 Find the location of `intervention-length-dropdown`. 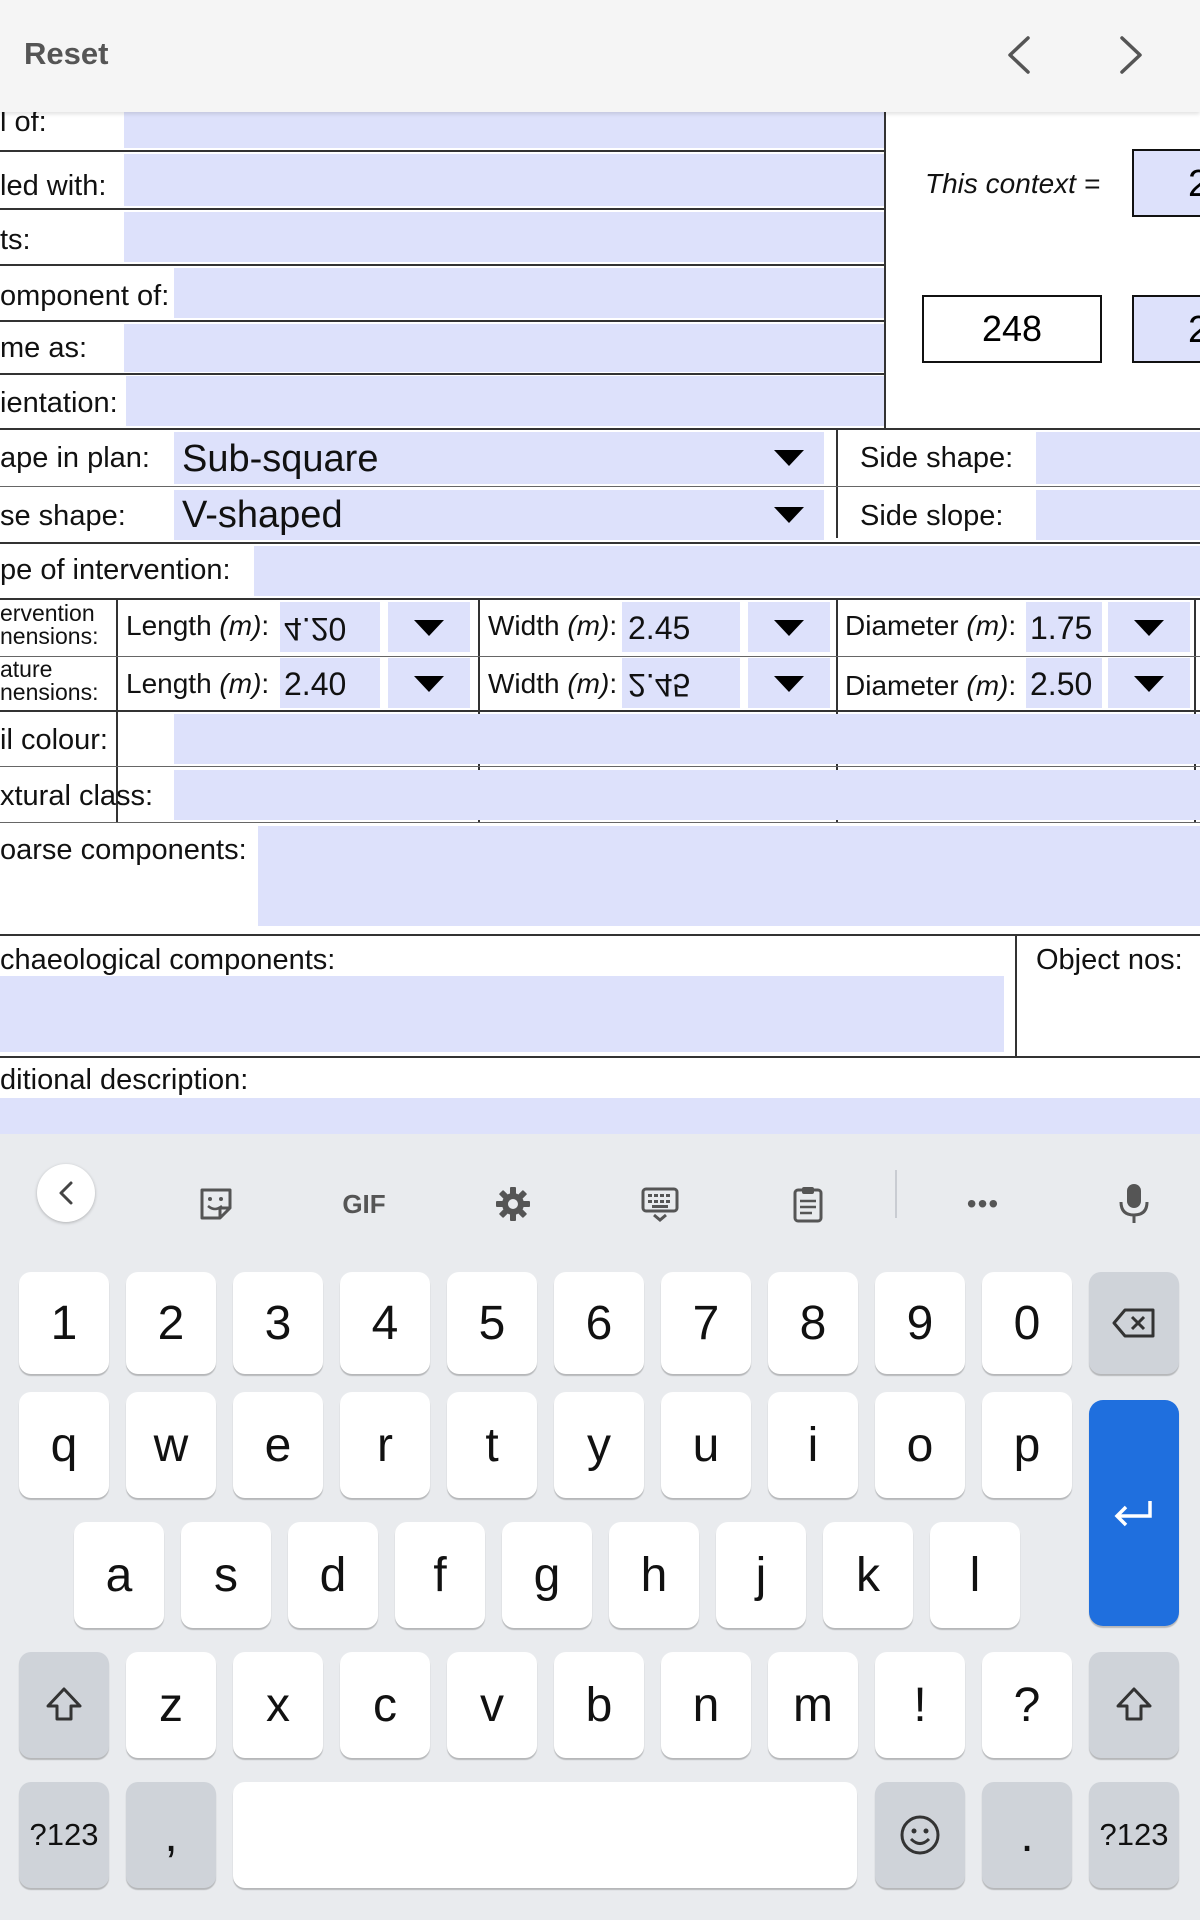

intervention-length-dropdown is located at coordinates (429, 627).